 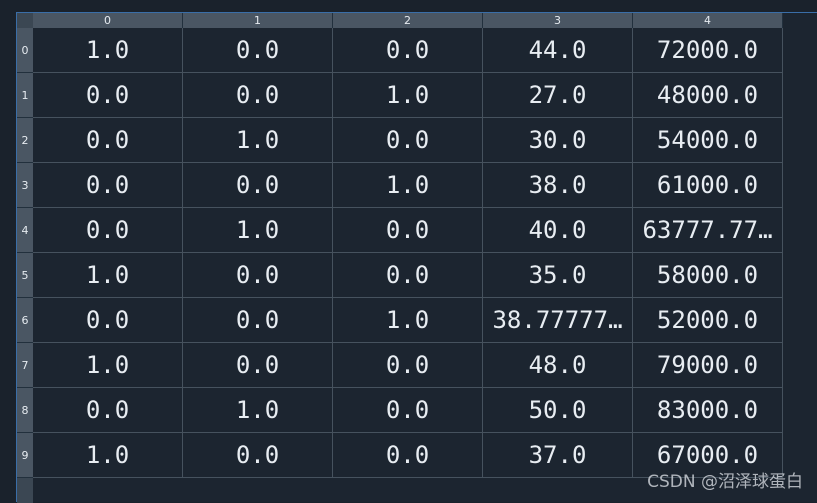 I want to click on table-cell: 40.0, so click(x=558, y=230).